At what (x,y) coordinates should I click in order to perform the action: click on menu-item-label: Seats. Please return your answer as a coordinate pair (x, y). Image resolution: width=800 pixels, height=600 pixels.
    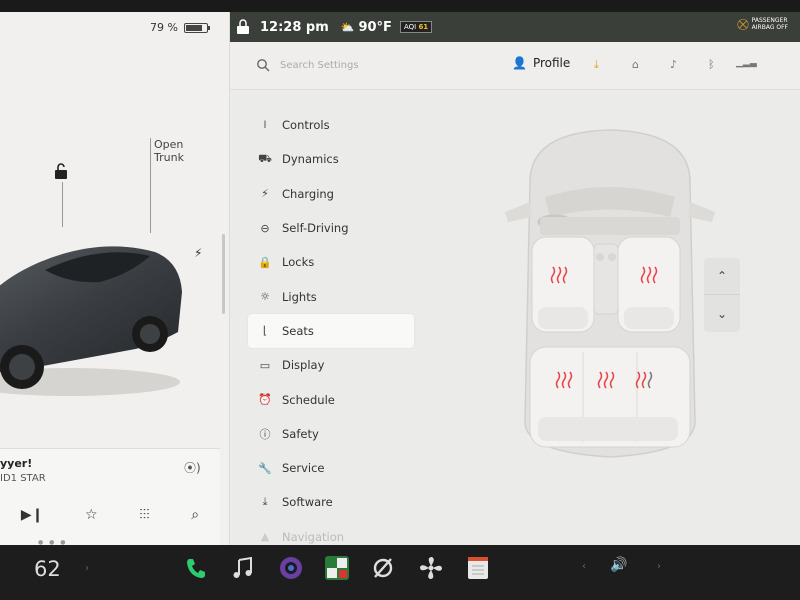
    Looking at the image, I should click on (298, 330).